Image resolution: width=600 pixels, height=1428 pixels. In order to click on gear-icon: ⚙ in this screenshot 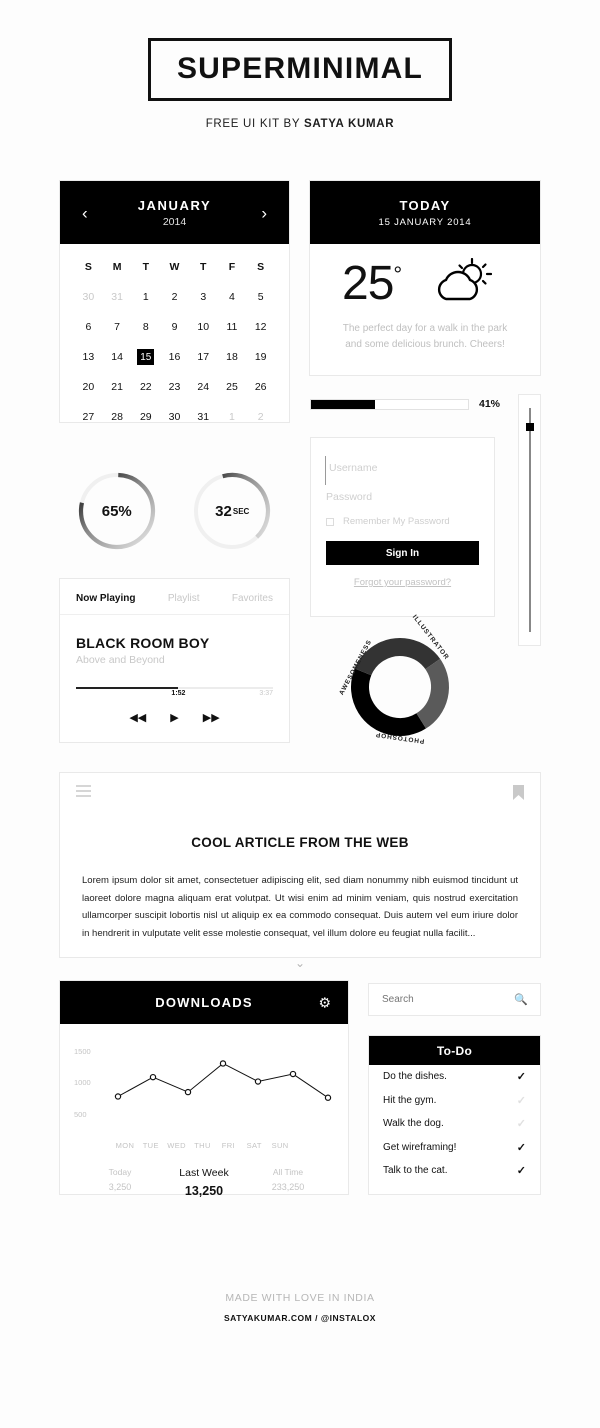, I will do `click(324, 1002)`.